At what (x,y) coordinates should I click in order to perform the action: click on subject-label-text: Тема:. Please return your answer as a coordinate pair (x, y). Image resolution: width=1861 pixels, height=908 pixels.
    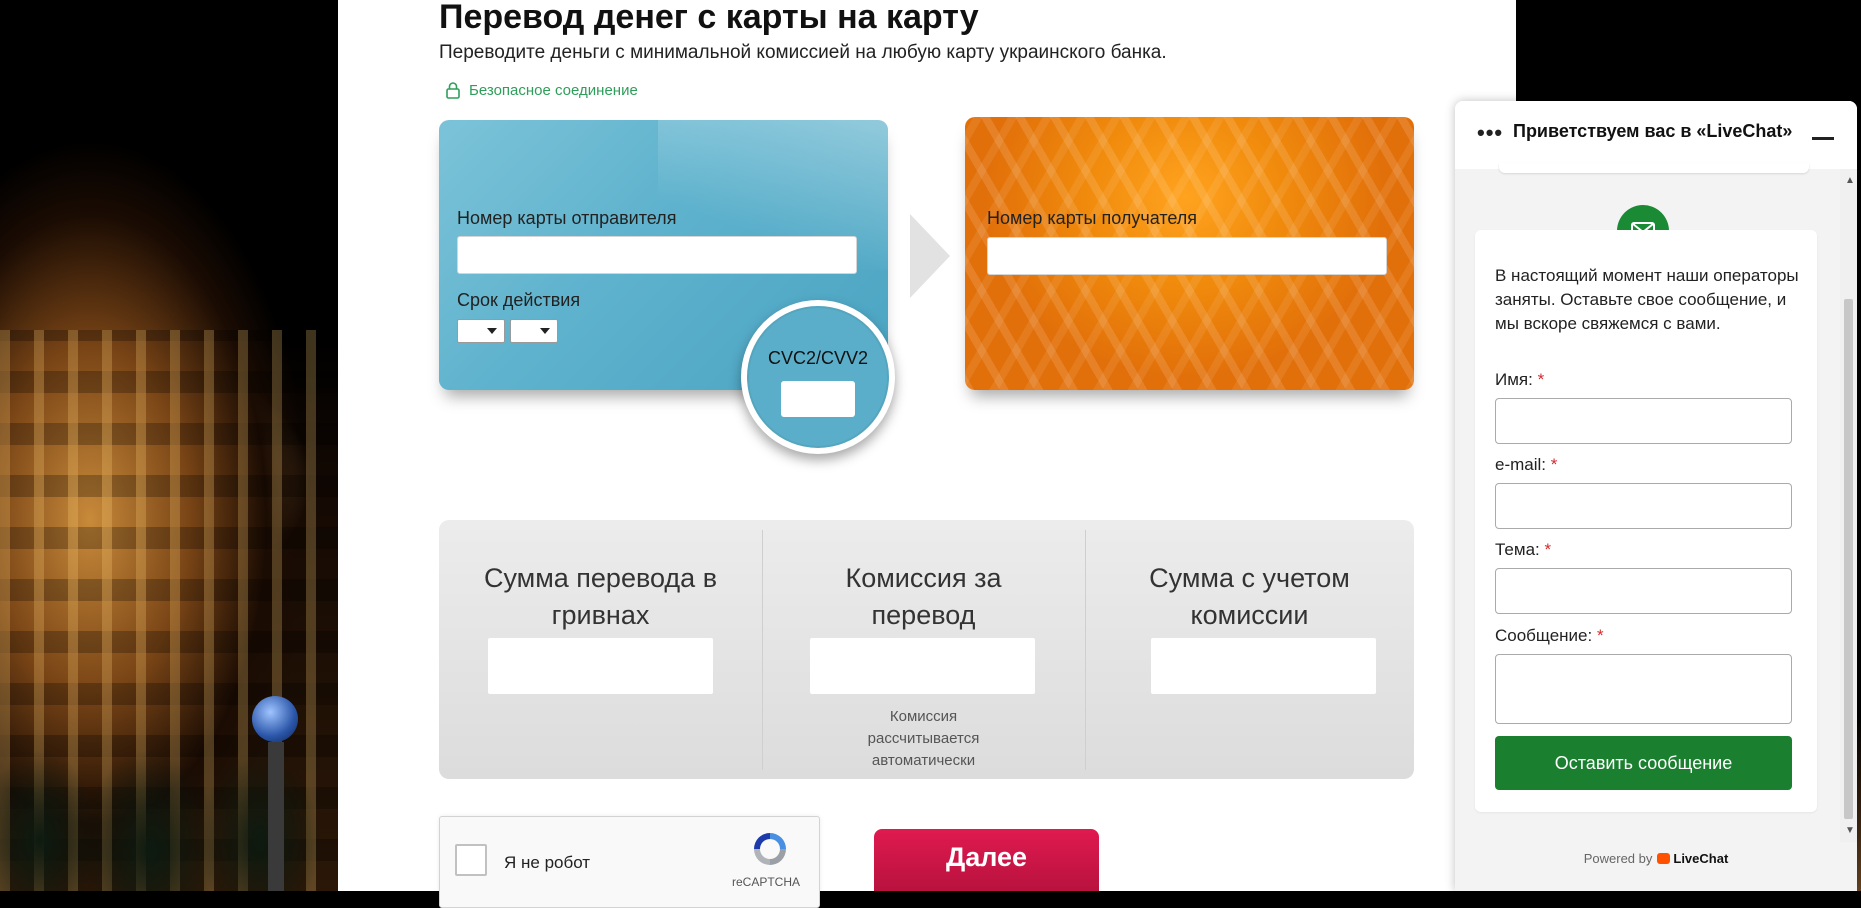
    Looking at the image, I should click on (1517, 549).